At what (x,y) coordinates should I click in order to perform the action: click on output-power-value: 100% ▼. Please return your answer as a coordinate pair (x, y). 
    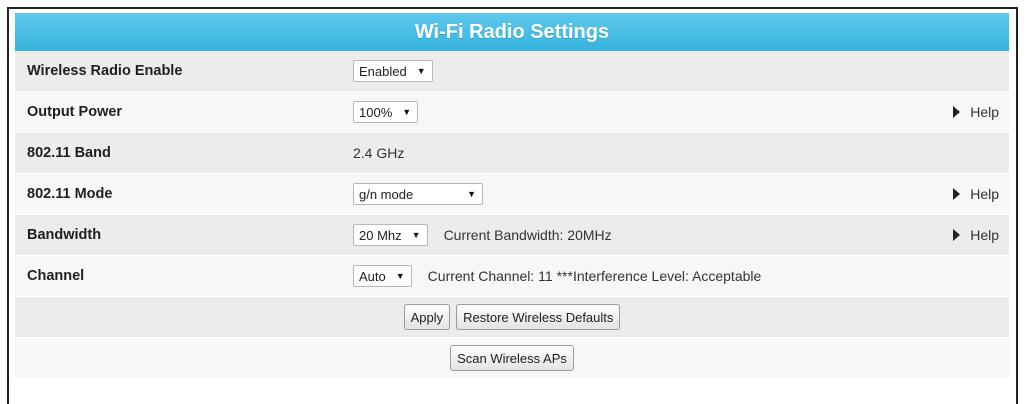
    Looking at the image, I should click on (386, 112).